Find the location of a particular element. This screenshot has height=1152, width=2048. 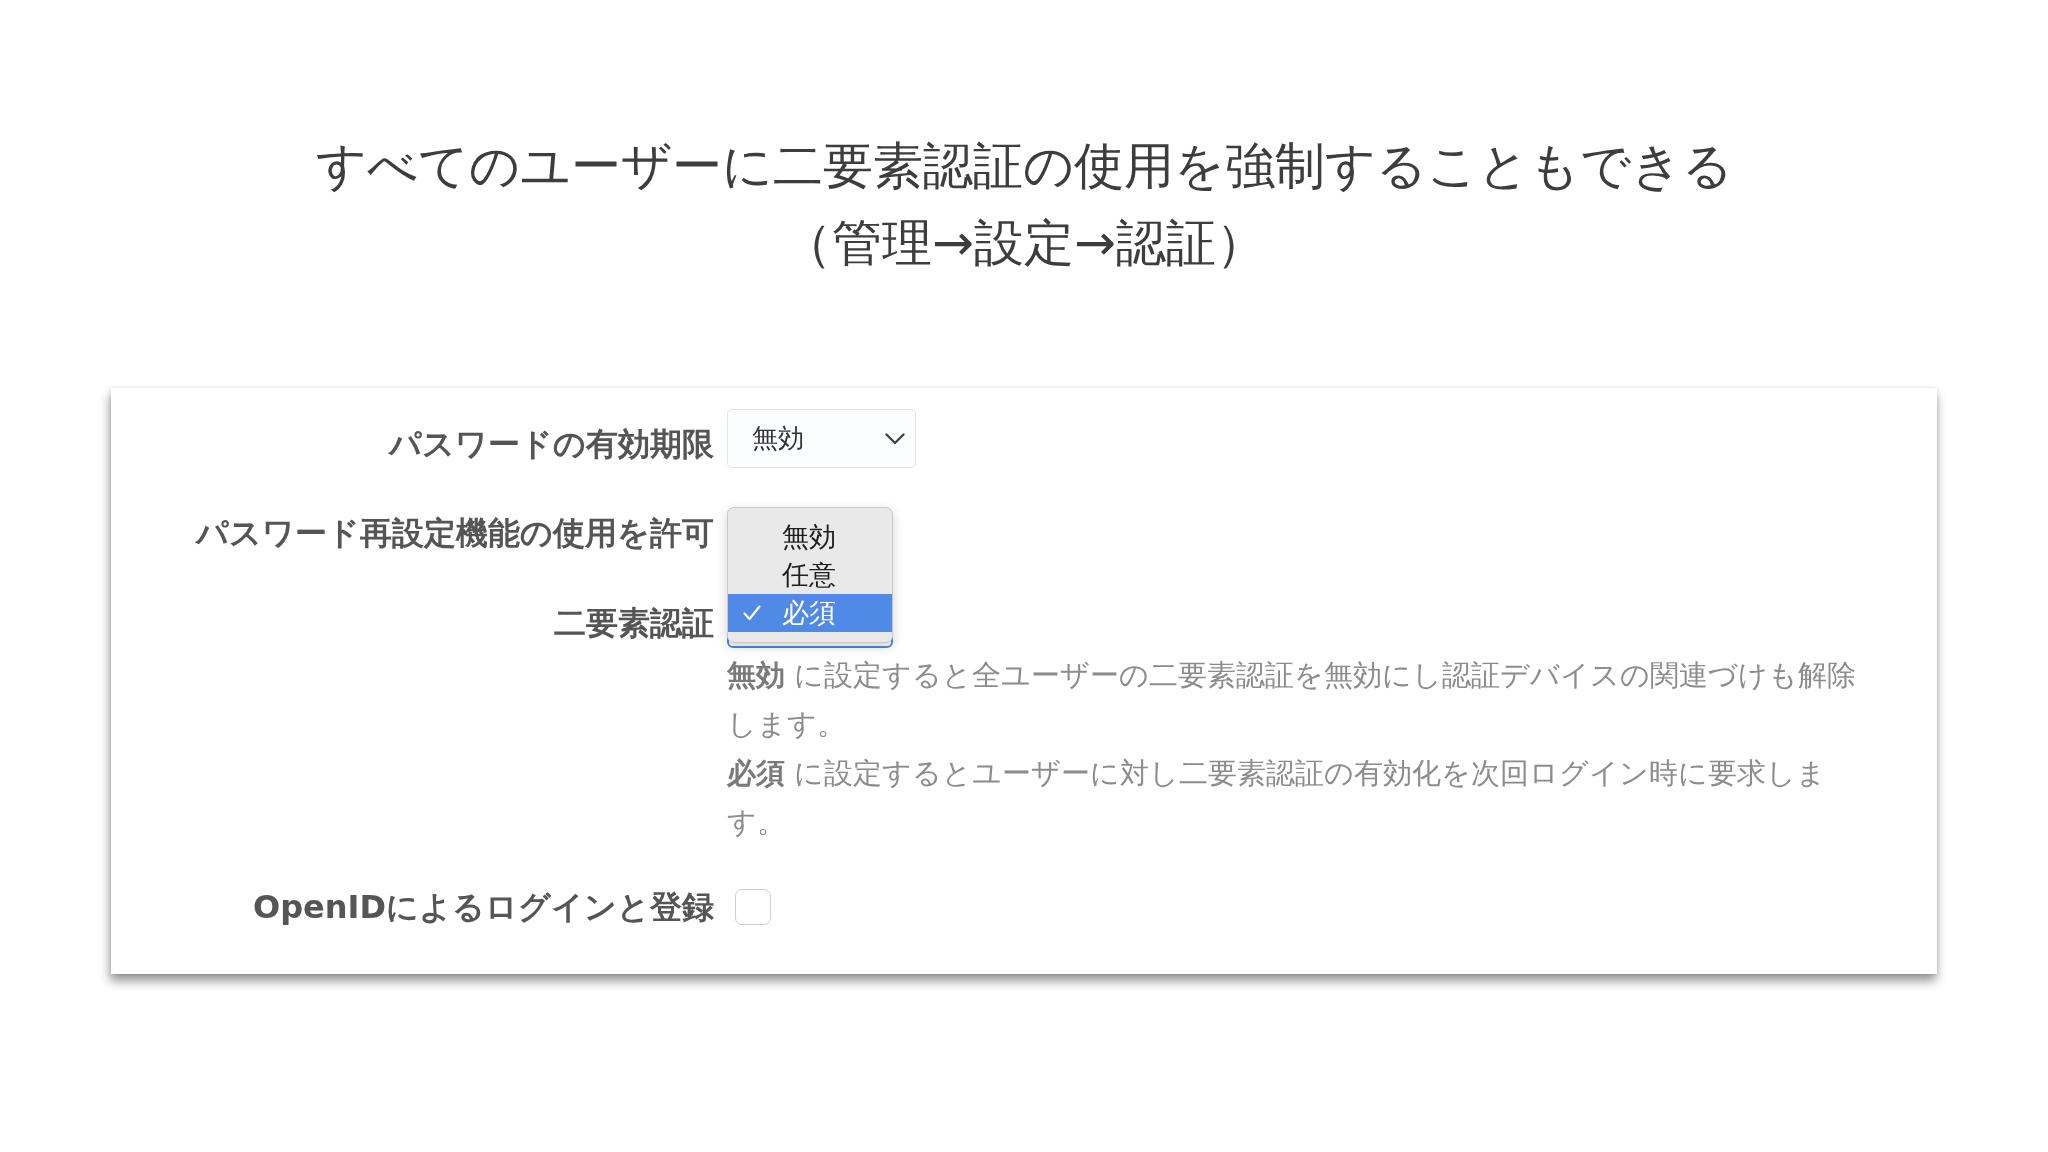

help-text: 無効 に設定すると全ユーザーの二要素認証を無効にし認証デバイスの関連づけも解除します。 is located at coordinates (1292, 700).